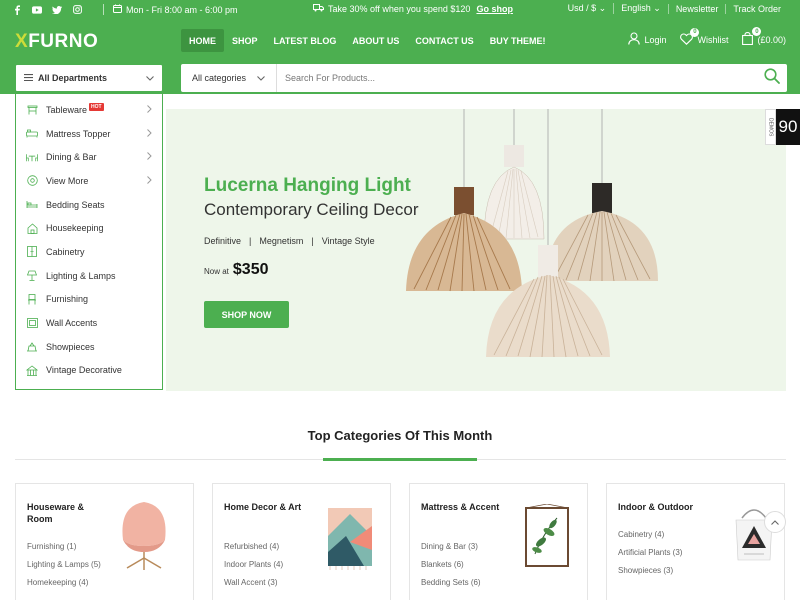  I want to click on cart-link: 0 (£0.00), so click(764, 37).